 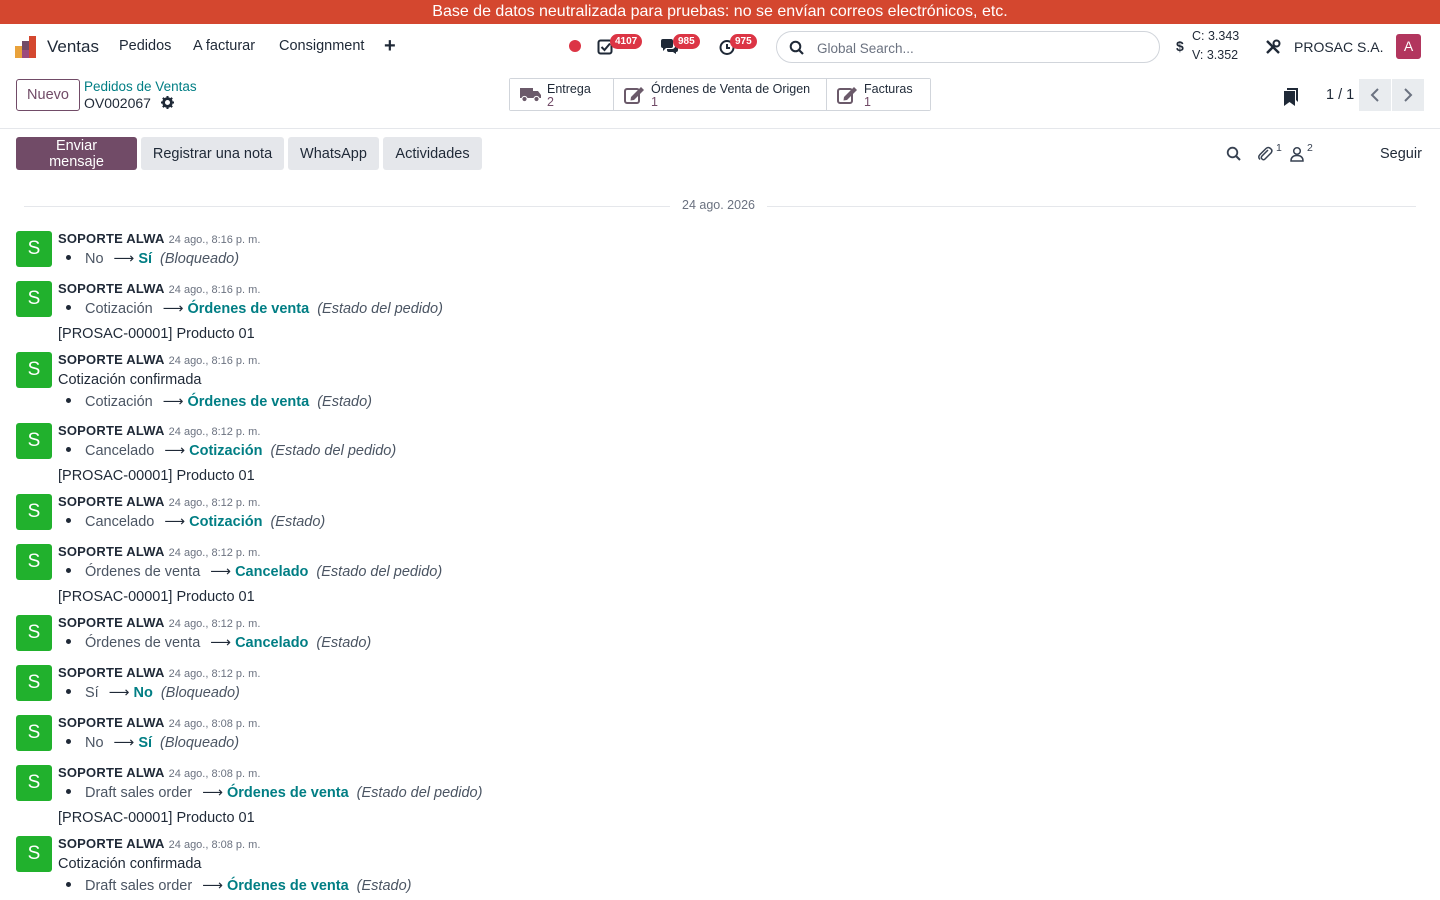 What do you see at coordinates (1273, 47) in the screenshot?
I see `debug-tools-icon` at bounding box center [1273, 47].